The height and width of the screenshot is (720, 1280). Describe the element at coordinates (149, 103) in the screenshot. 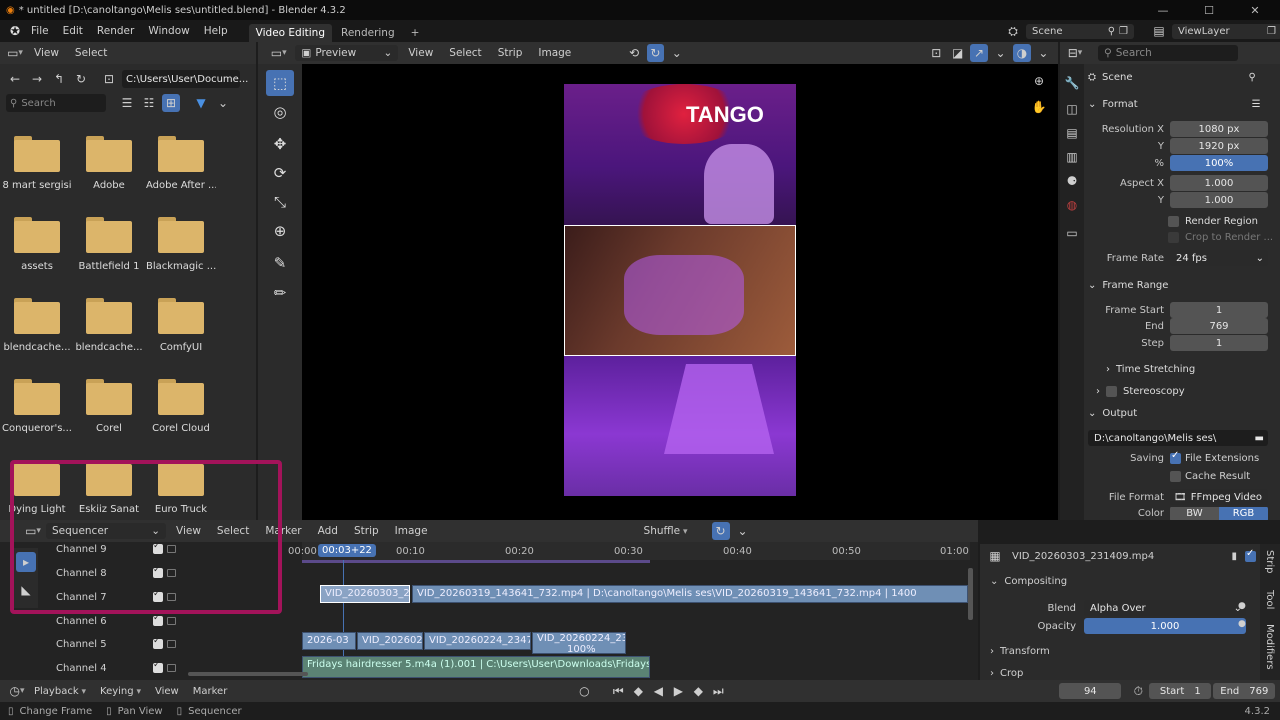

I see `list-horizontal-icon: ☷` at that location.